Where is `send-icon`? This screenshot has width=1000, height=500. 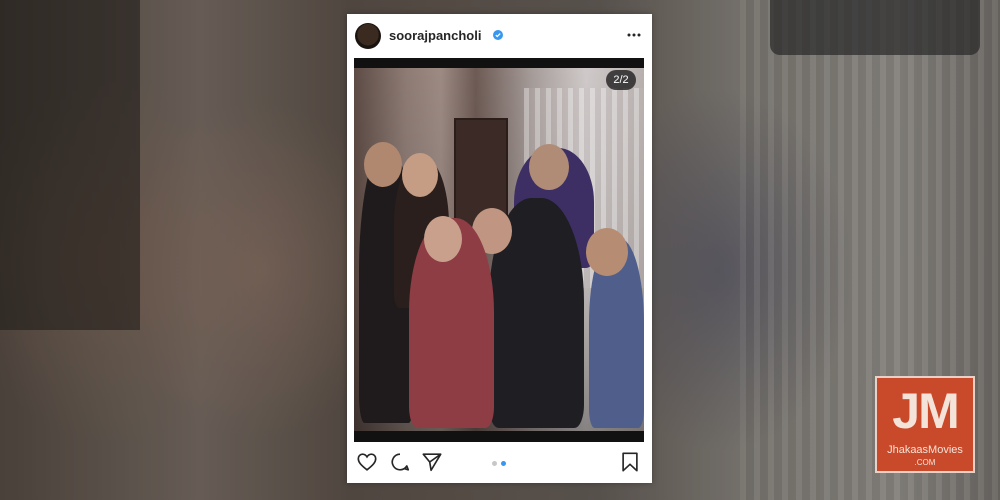
send-icon is located at coordinates (432, 462).